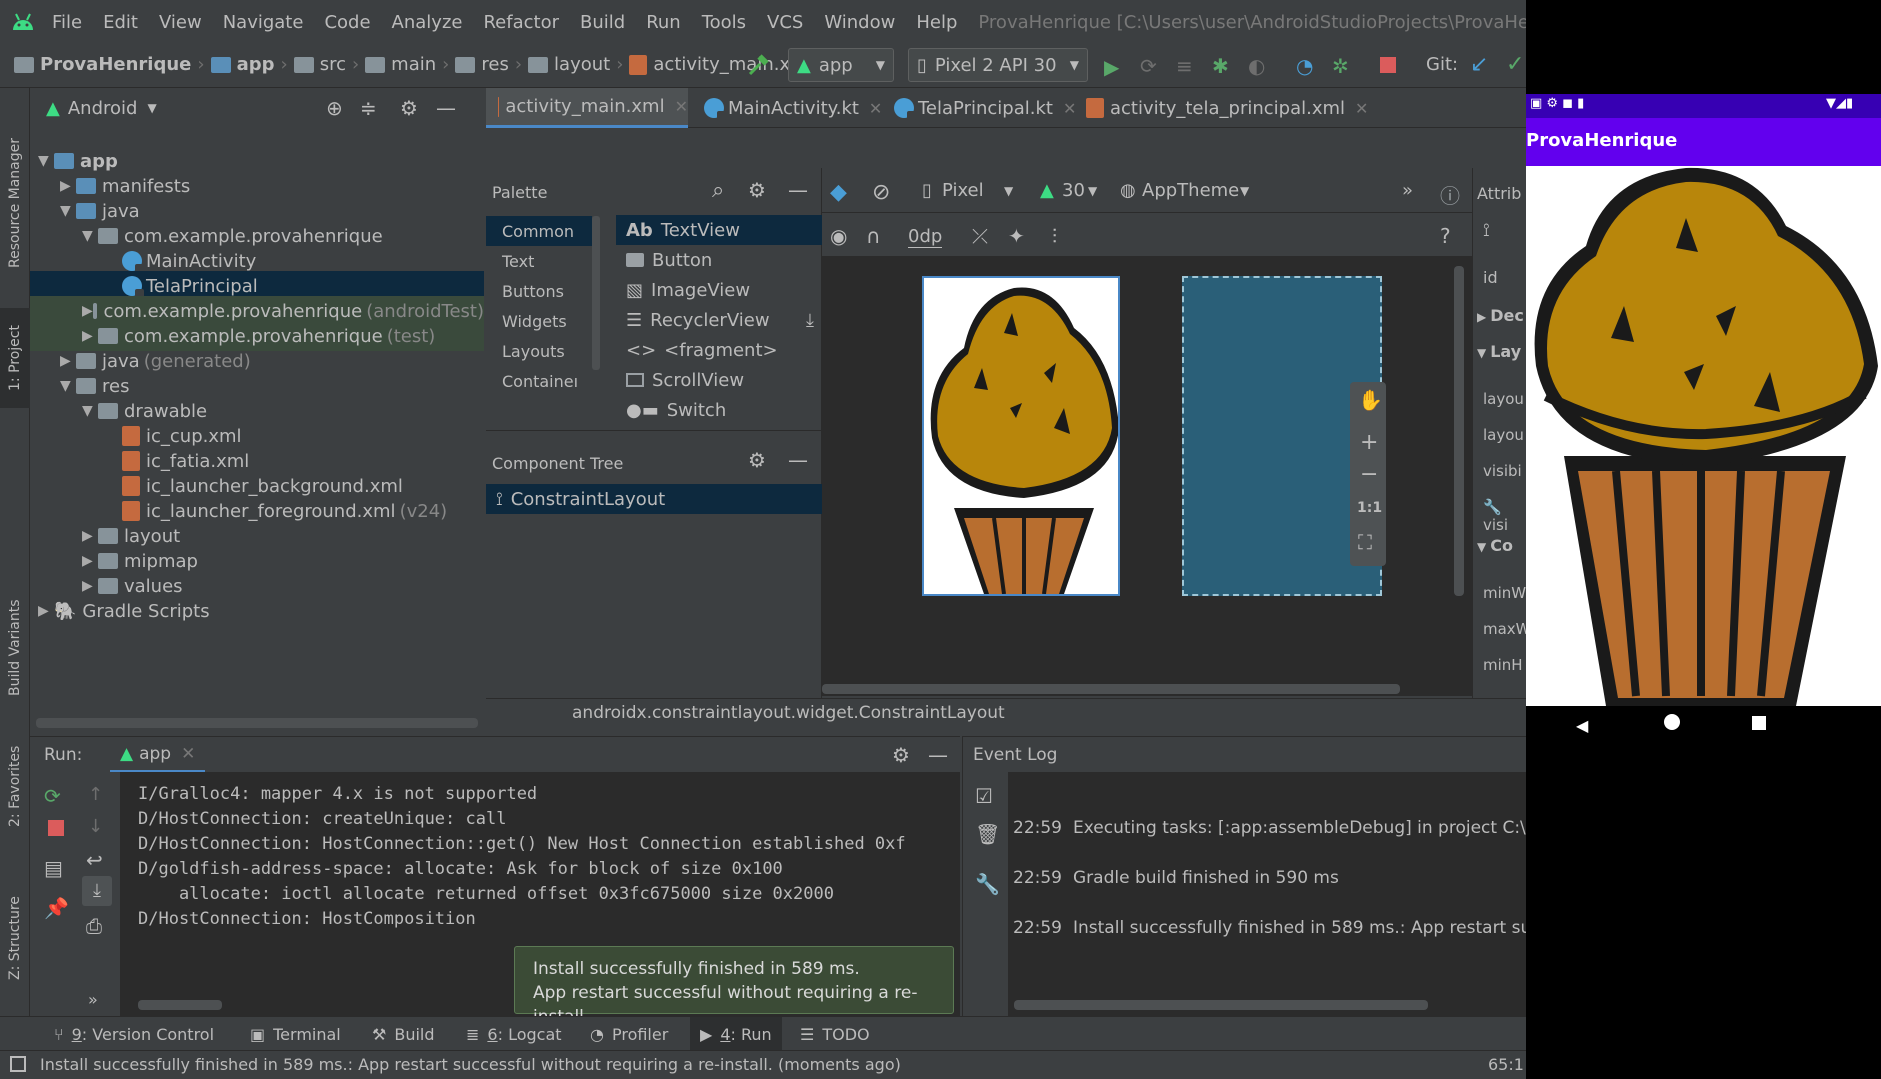  Describe the element at coordinates (180, 1005) in the screenshot. I see `console-scrollbar` at that location.